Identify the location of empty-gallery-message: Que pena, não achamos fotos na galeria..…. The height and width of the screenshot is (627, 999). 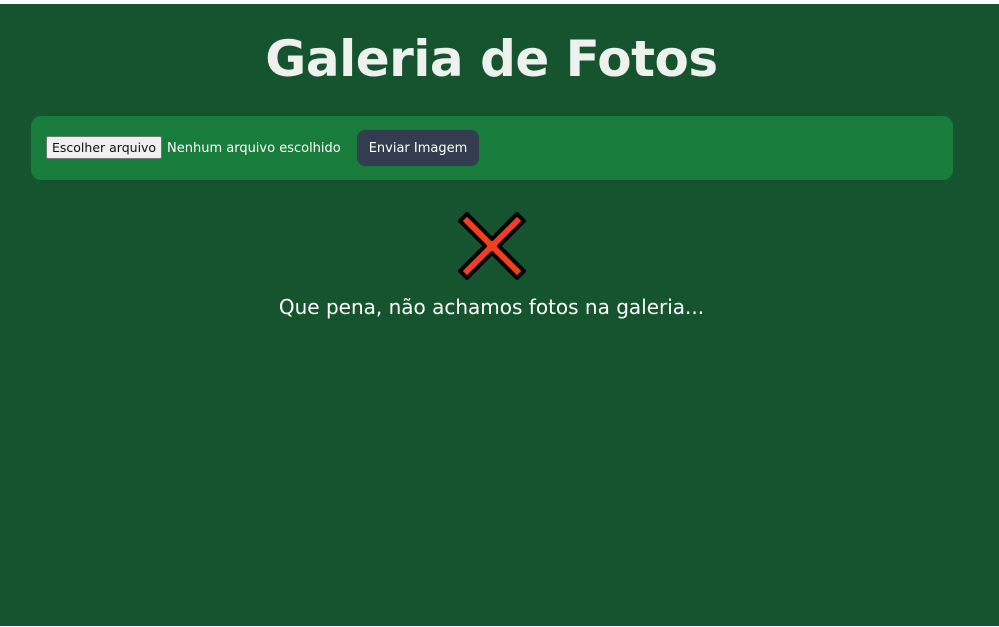
(491, 307).